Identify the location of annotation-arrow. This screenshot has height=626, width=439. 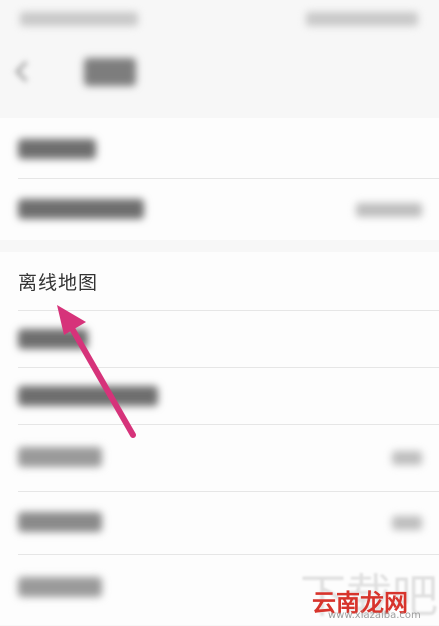
(96, 371).